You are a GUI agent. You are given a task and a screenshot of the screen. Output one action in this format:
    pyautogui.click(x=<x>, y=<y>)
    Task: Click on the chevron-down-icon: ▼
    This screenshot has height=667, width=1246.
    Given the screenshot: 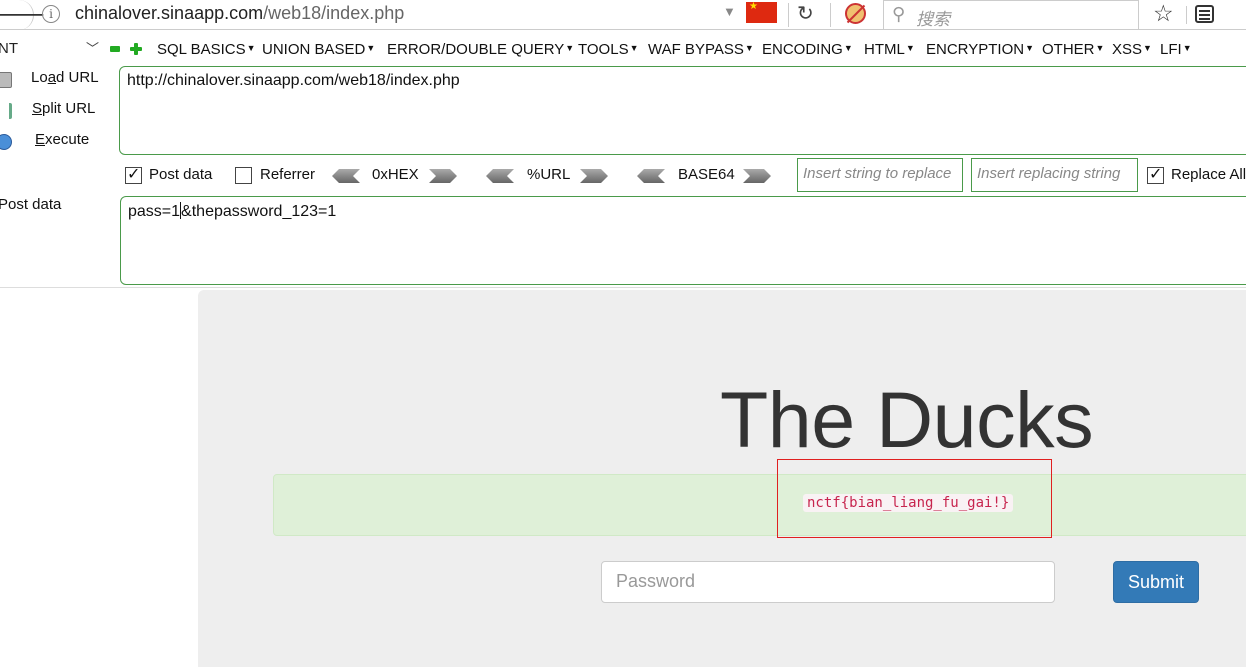 What is the action you would take?
    pyautogui.click(x=729, y=11)
    